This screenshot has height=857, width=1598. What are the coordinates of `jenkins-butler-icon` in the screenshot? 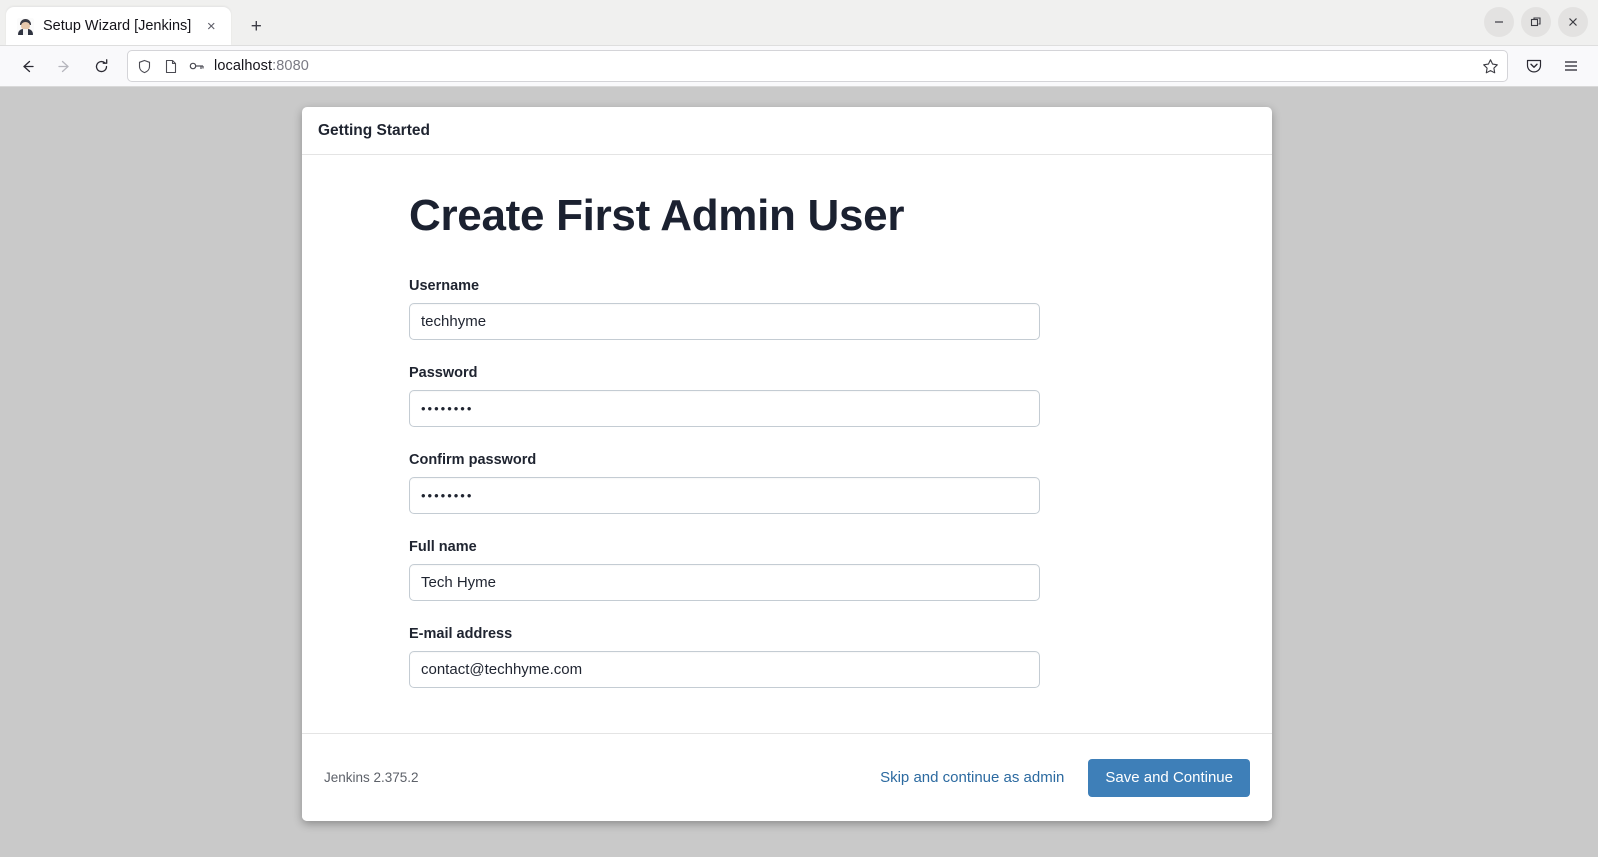 It's located at (25, 26).